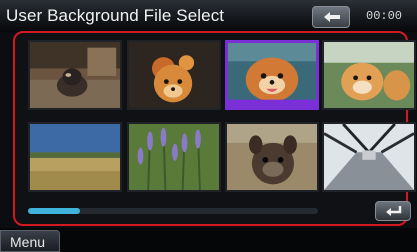 This screenshot has height=252, width=417. I want to click on bottom-bar, so click(208, 240).